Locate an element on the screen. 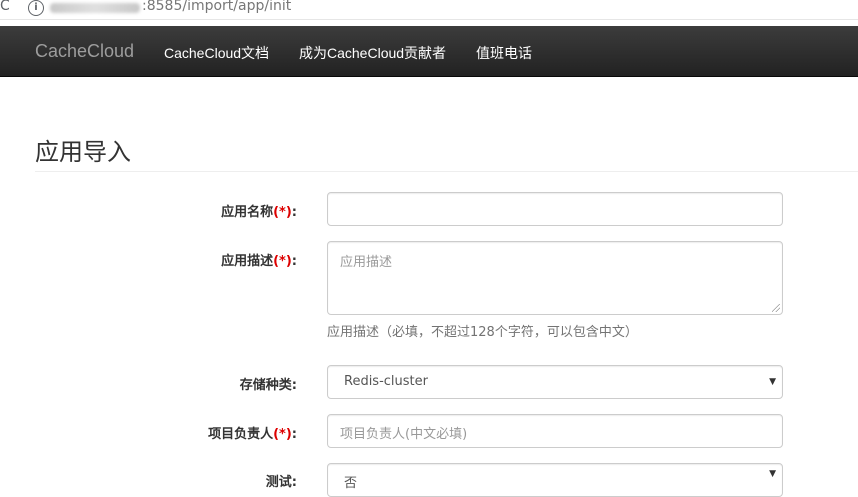  owner-placeholder: 项目负责人(中文必填) is located at coordinates (404, 434).